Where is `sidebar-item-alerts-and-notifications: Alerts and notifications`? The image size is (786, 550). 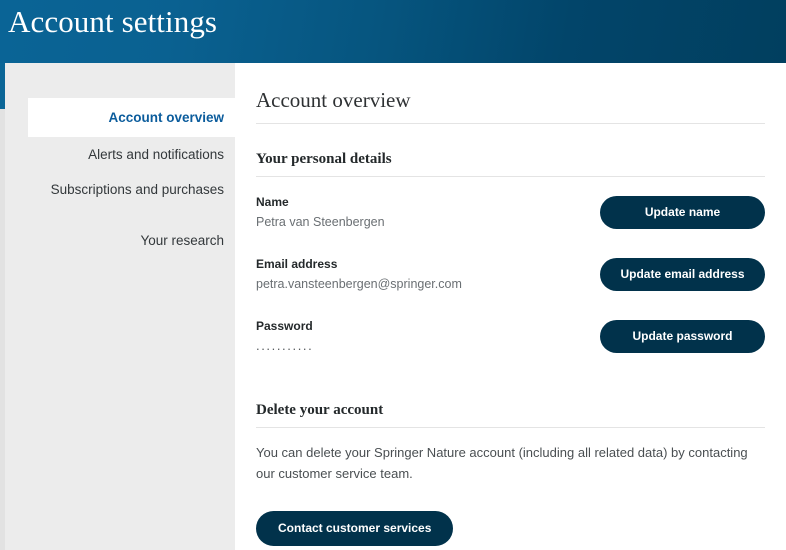 sidebar-item-alerts-and-notifications: Alerts and notifications is located at coordinates (120, 154).